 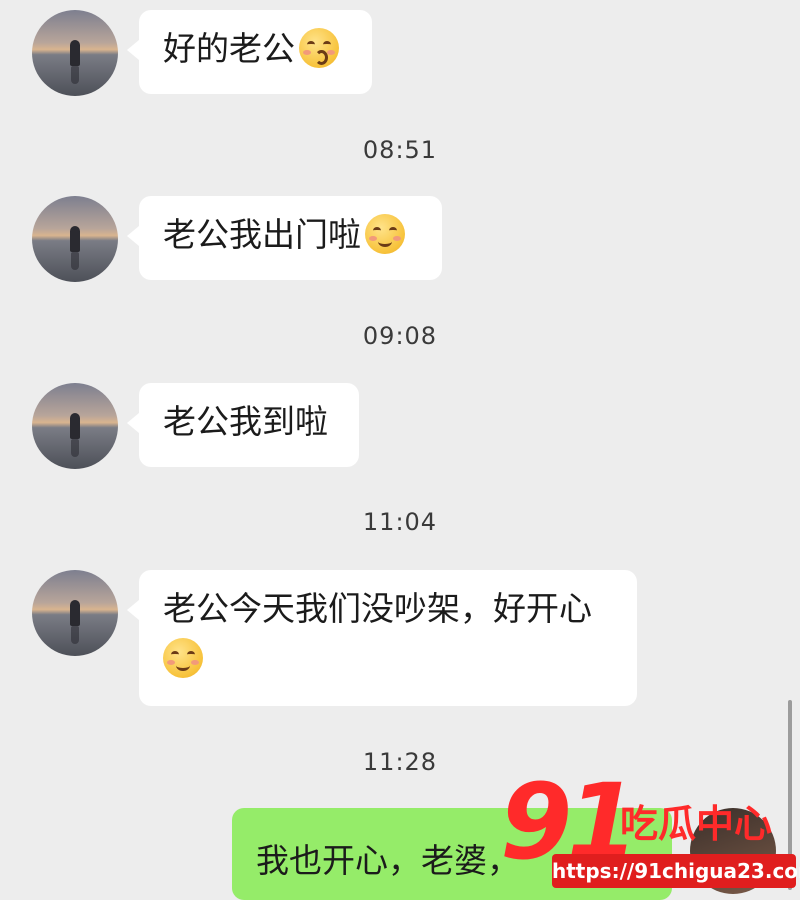 What do you see at coordinates (696, 824) in the screenshot?
I see `watermark-name: 吃瓜中心` at bounding box center [696, 824].